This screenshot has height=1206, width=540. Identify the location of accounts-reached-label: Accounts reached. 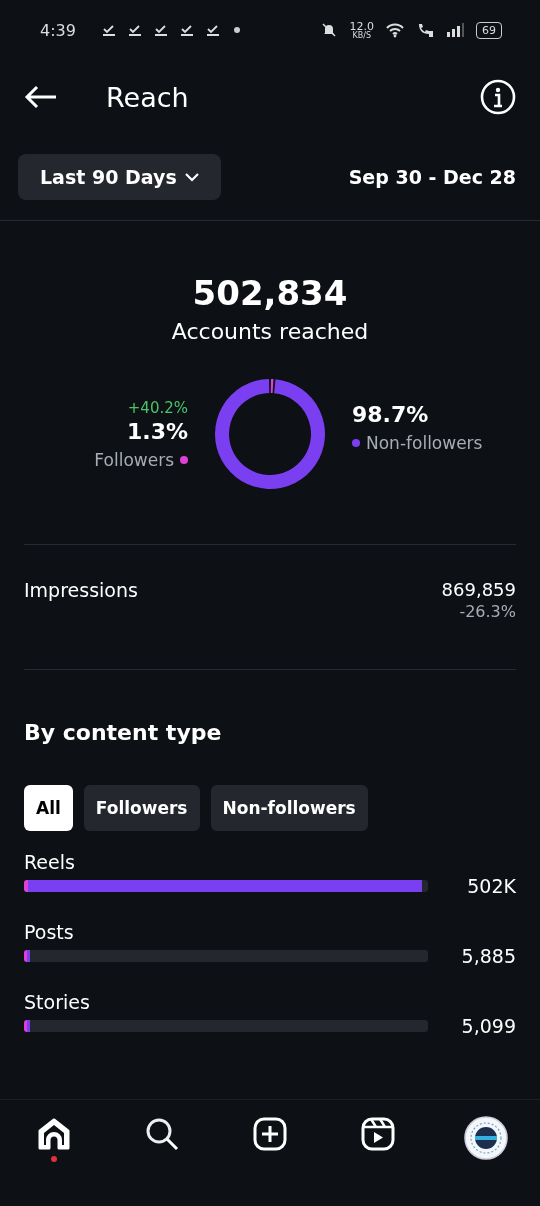
(270, 331).